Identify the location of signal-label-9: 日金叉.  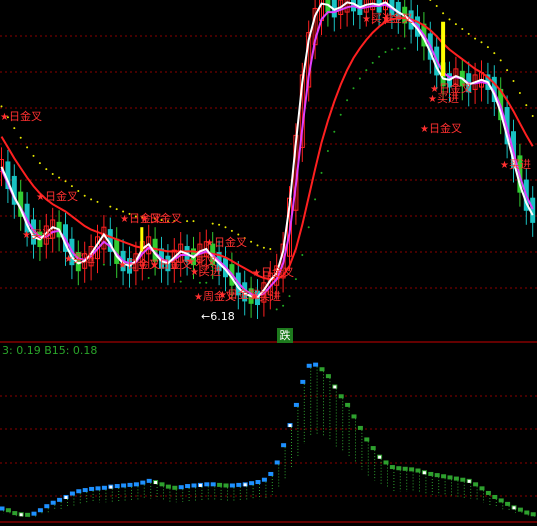
(230, 242).